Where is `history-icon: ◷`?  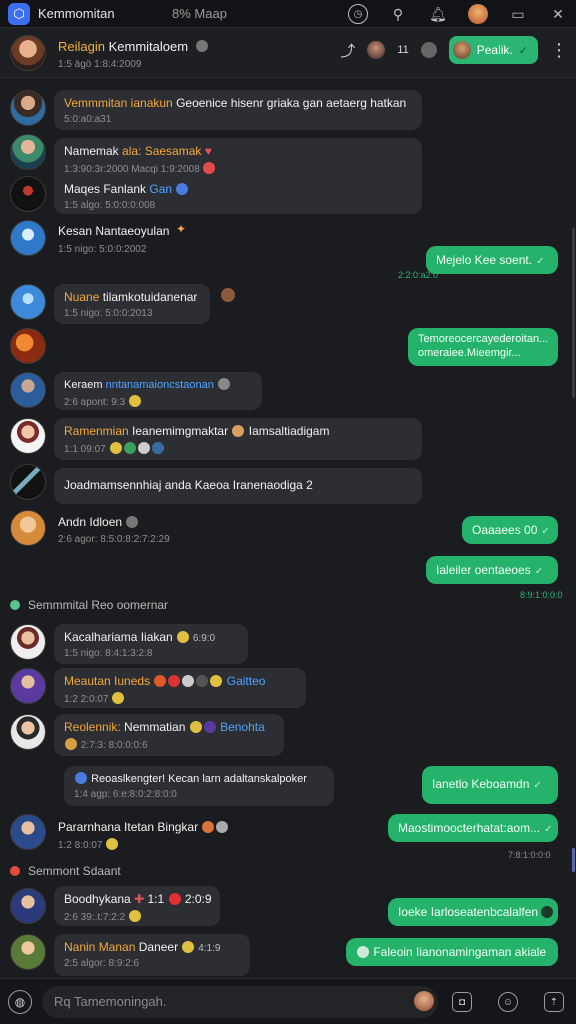
history-icon: ◷ is located at coordinates (358, 14).